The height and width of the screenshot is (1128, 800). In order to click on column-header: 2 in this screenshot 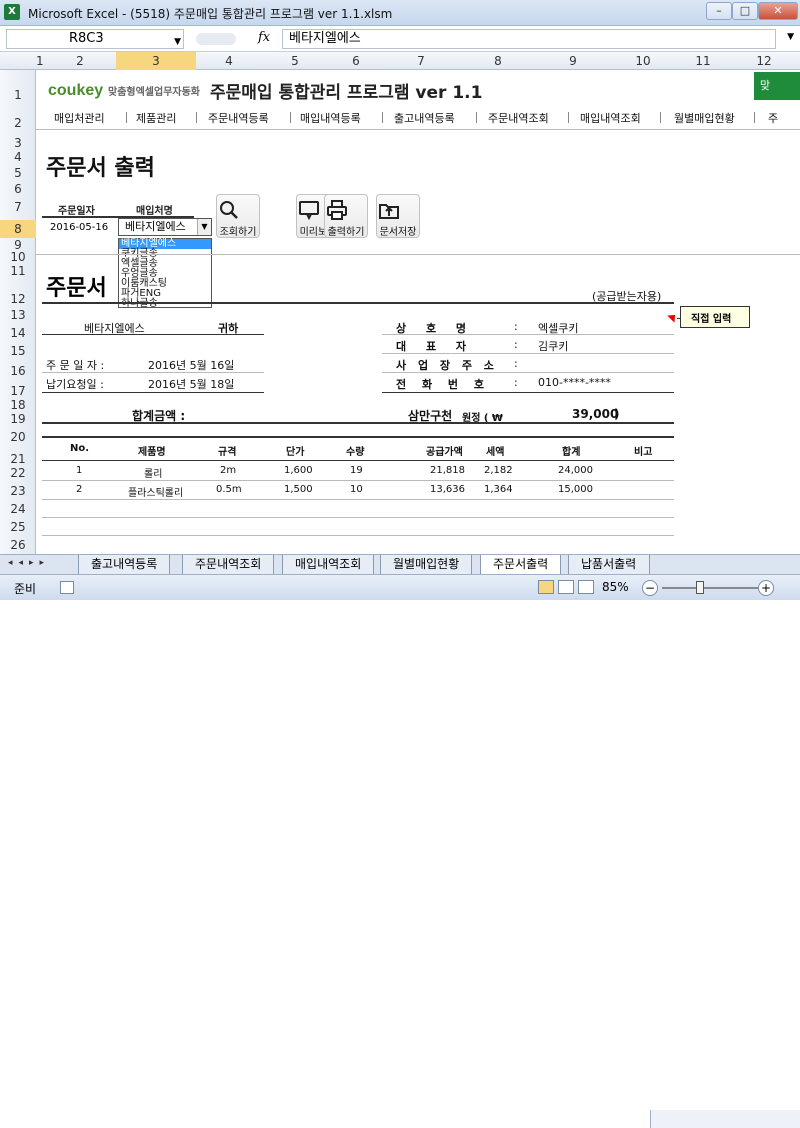, I will do `click(80, 61)`.